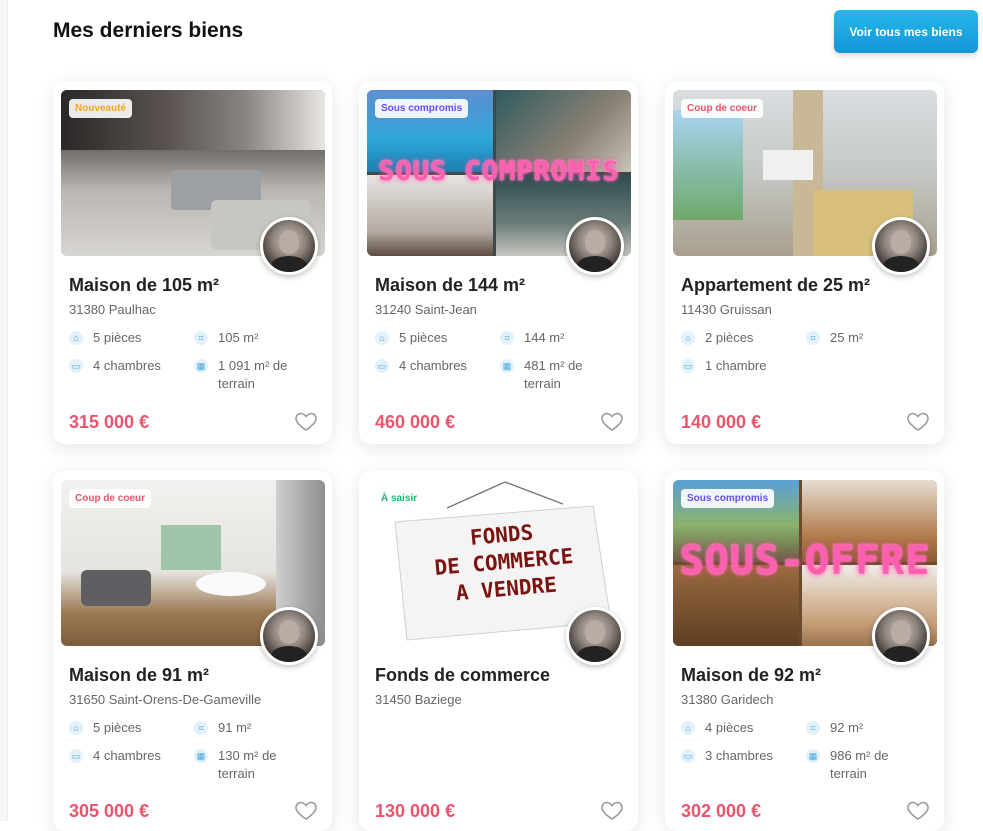  Describe the element at coordinates (727, 699) in the screenshot. I see `property-city: 31380 Garidech` at that location.